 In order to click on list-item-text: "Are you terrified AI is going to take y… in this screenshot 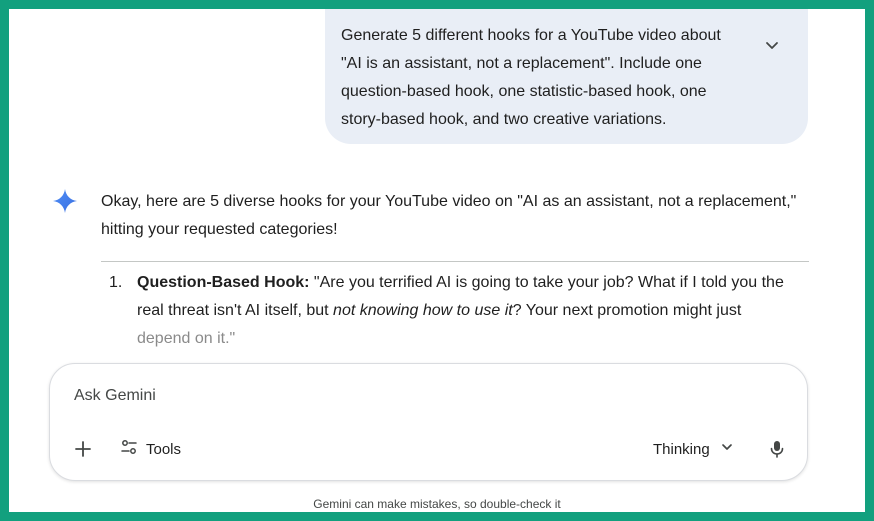, I will do `click(546, 282)`.